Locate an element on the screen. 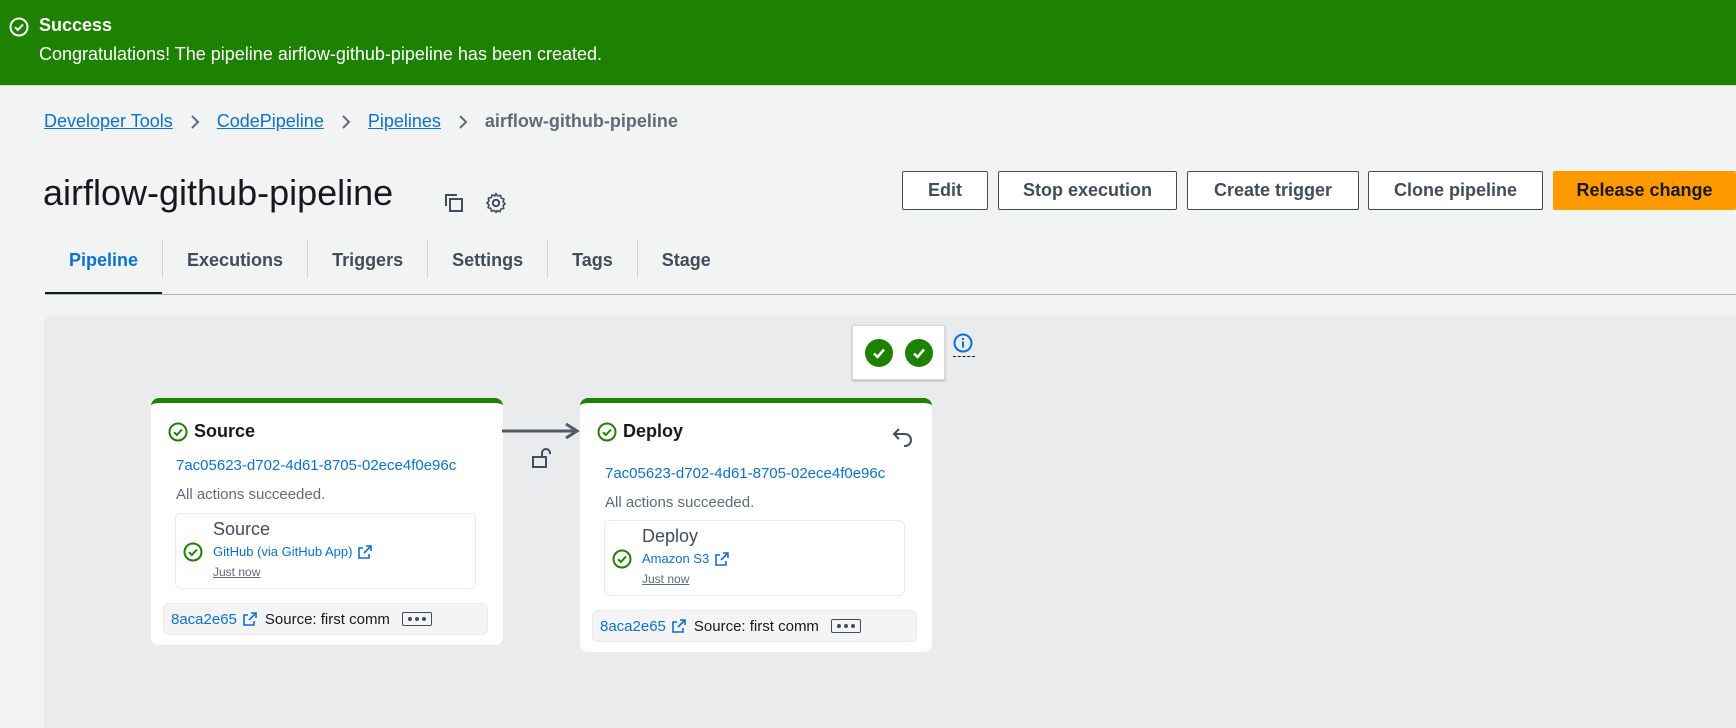 The width and height of the screenshot is (1736, 728). page-title: airflow-github-pipeline is located at coordinates (218, 192).